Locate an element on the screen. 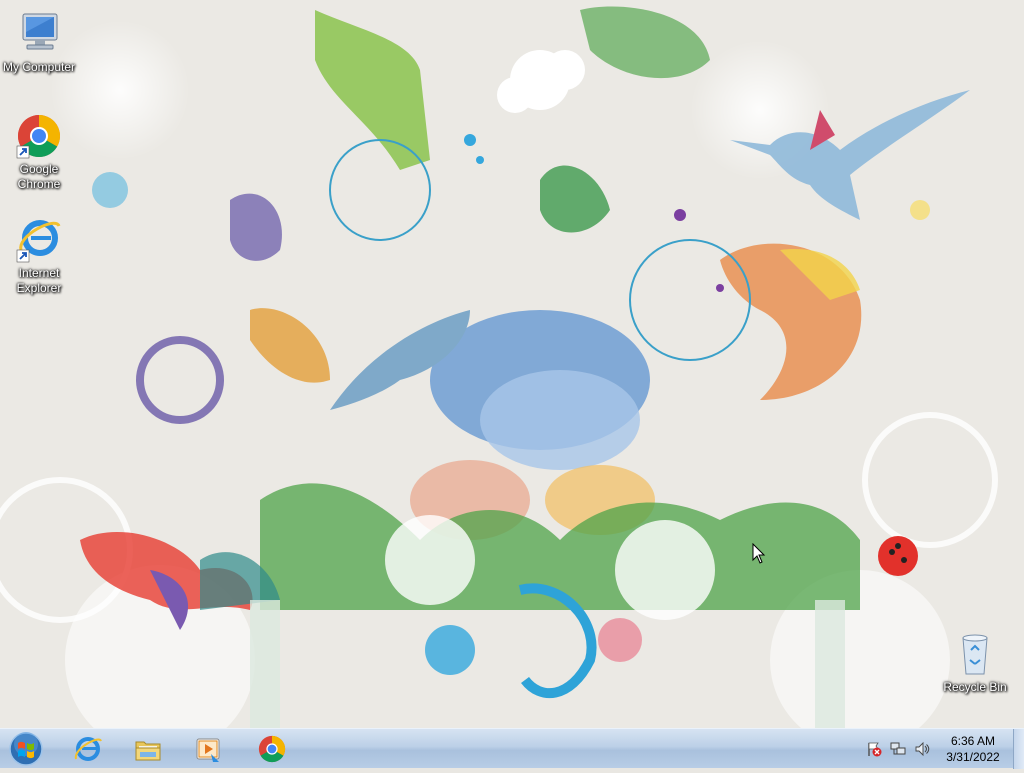 The image size is (1024, 773). desktop-icon-recycle-bin: Recycle Bin is located at coordinates (975, 662).